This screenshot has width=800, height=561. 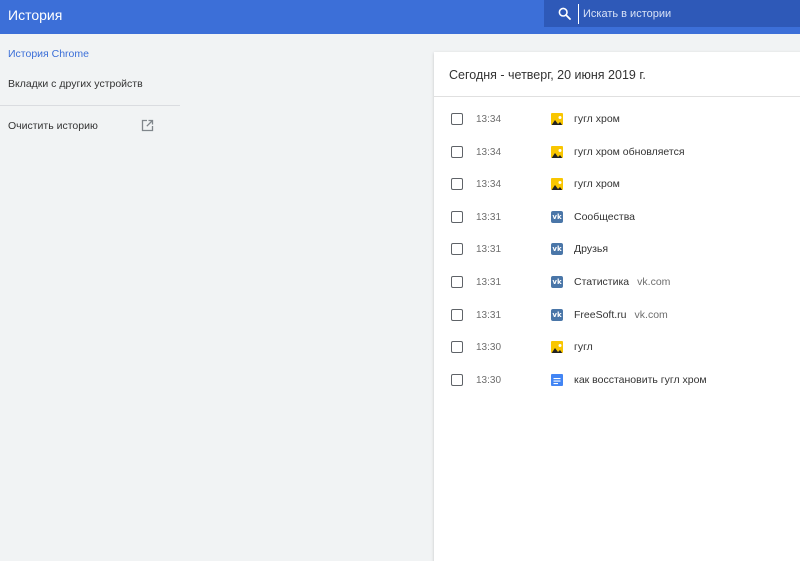 I want to click on history-entry: 13:30 как восстановить гугл хром, so click(x=617, y=380).